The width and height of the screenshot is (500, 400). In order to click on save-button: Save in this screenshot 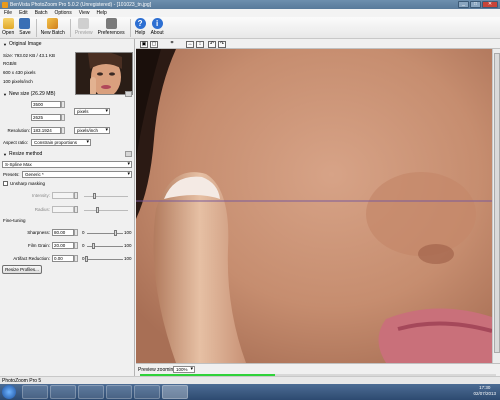, I will do `click(25, 26)`.